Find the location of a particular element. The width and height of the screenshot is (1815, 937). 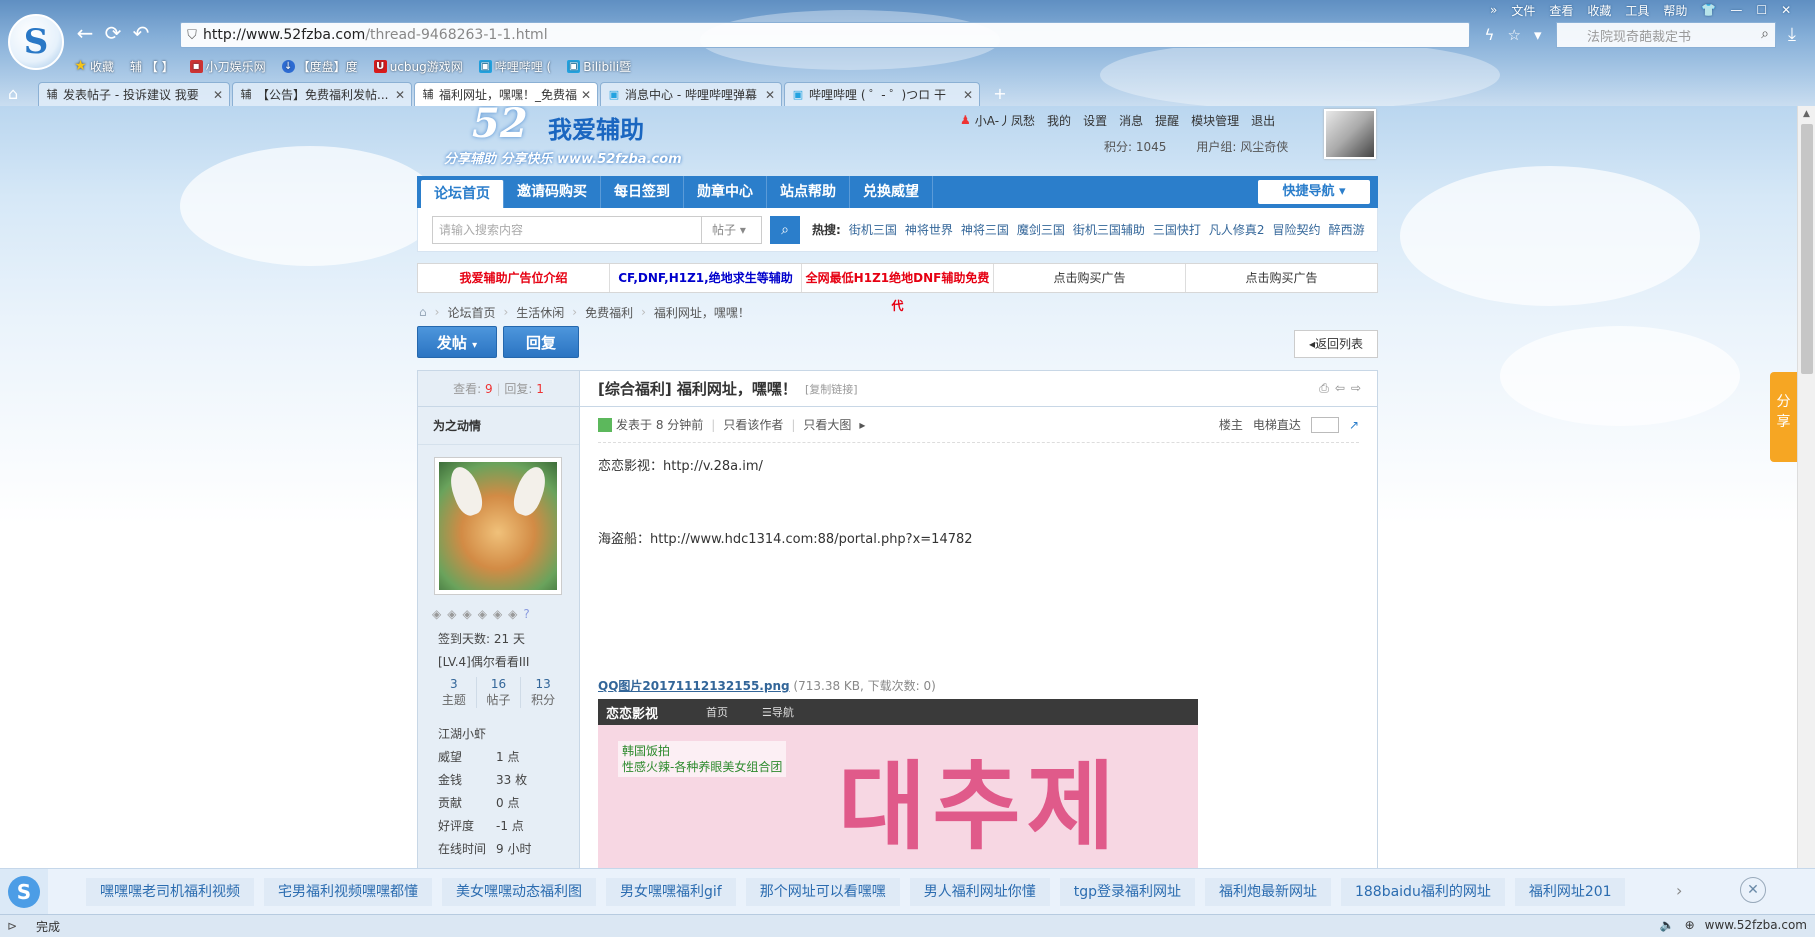

close-icon: ✕ is located at coordinates (1786, 10).